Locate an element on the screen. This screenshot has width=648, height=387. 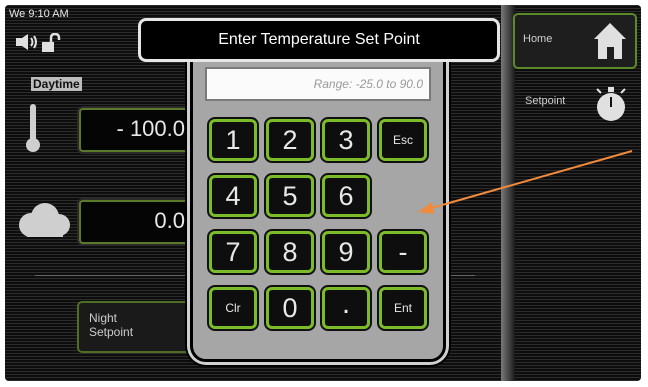
annotation-arrow is located at coordinates (525, 182).